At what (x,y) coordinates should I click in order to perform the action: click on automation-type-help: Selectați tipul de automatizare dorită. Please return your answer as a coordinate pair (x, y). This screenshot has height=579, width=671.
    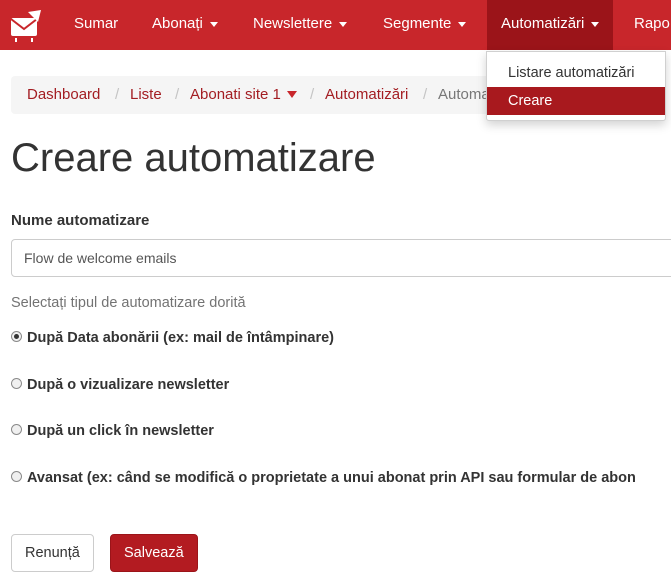
    Looking at the image, I should click on (128, 303).